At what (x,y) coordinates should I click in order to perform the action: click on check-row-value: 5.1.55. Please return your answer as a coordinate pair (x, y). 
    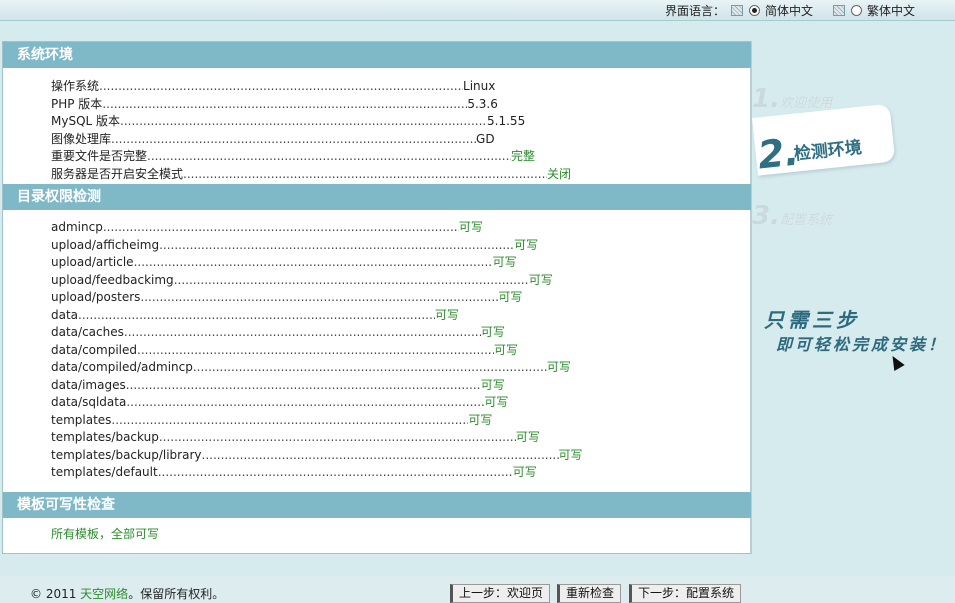
    Looking at the image, I should click on (506, 121).